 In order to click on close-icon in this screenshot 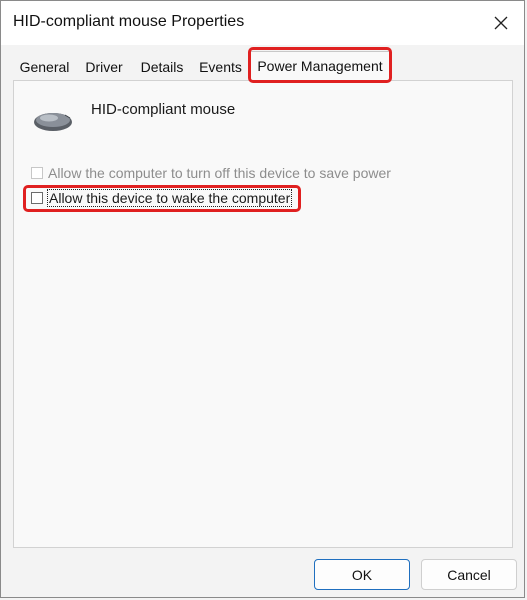, I will do `click(501, 23)`.